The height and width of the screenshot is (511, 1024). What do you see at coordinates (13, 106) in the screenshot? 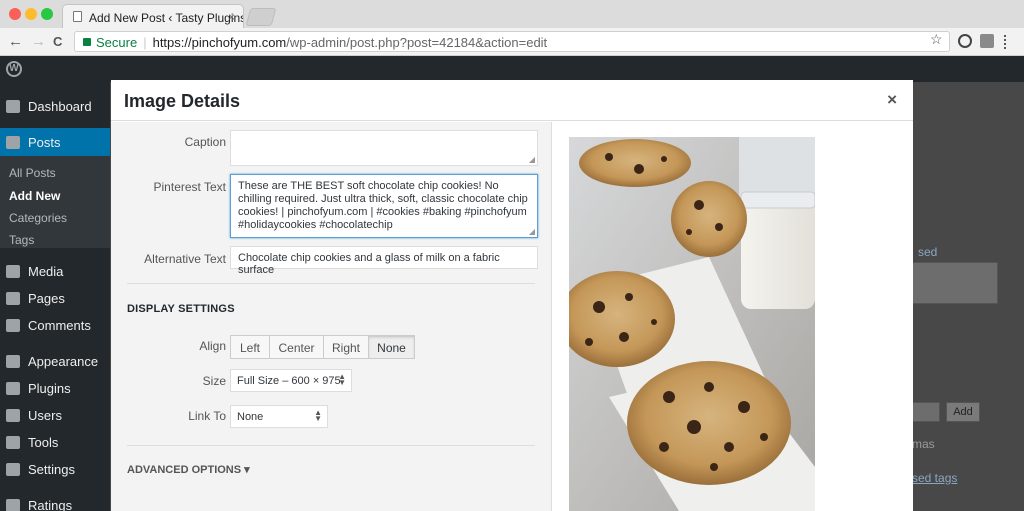
I see `dashboard-icon` at bounding box center [13, 106].